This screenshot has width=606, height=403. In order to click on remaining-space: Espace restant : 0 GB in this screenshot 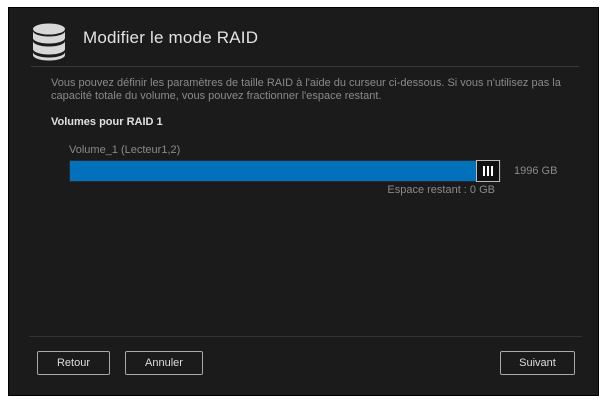, I will do `click(441, 190)`.